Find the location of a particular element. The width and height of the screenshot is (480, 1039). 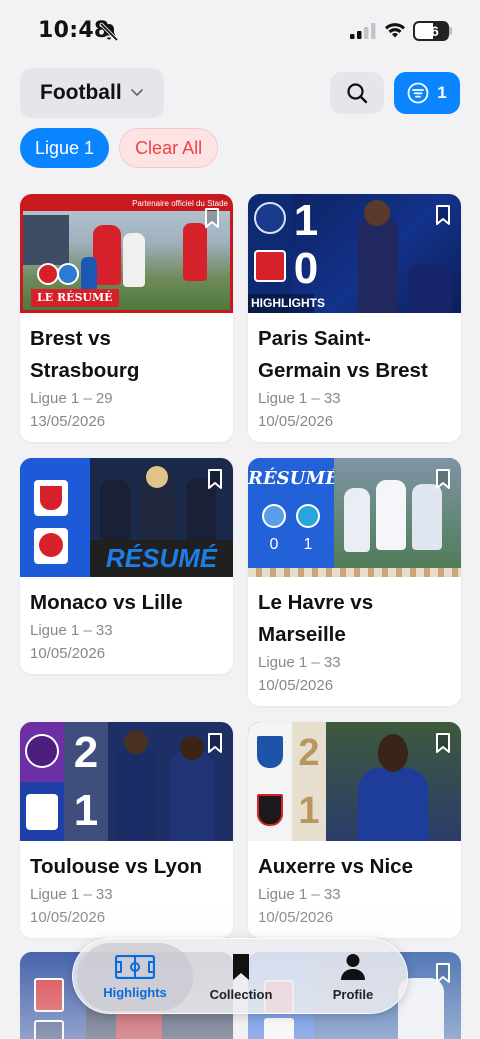

sport-selector: Football is located at coordinates (92, 93).